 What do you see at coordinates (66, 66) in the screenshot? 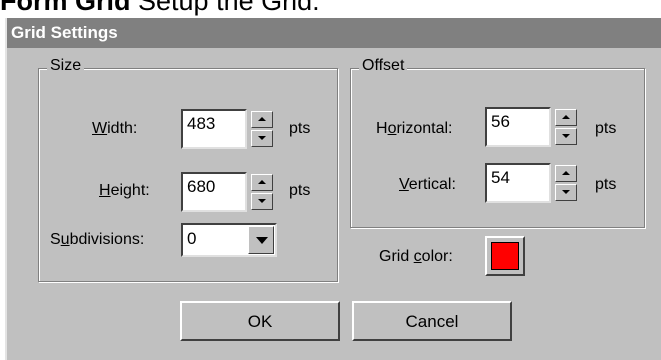
I see `size-group-label: Size` at bounding box center [66, 66].